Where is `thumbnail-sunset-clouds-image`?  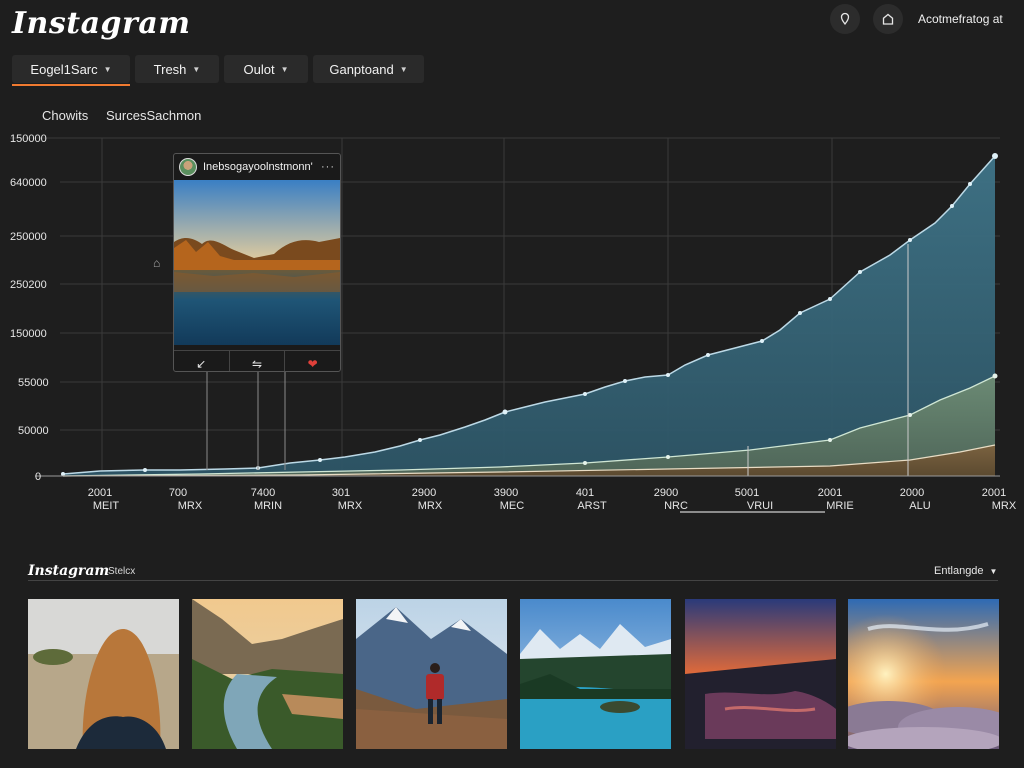 thumbnail-sunset-clouds-image is located at coordinates (923, 674).